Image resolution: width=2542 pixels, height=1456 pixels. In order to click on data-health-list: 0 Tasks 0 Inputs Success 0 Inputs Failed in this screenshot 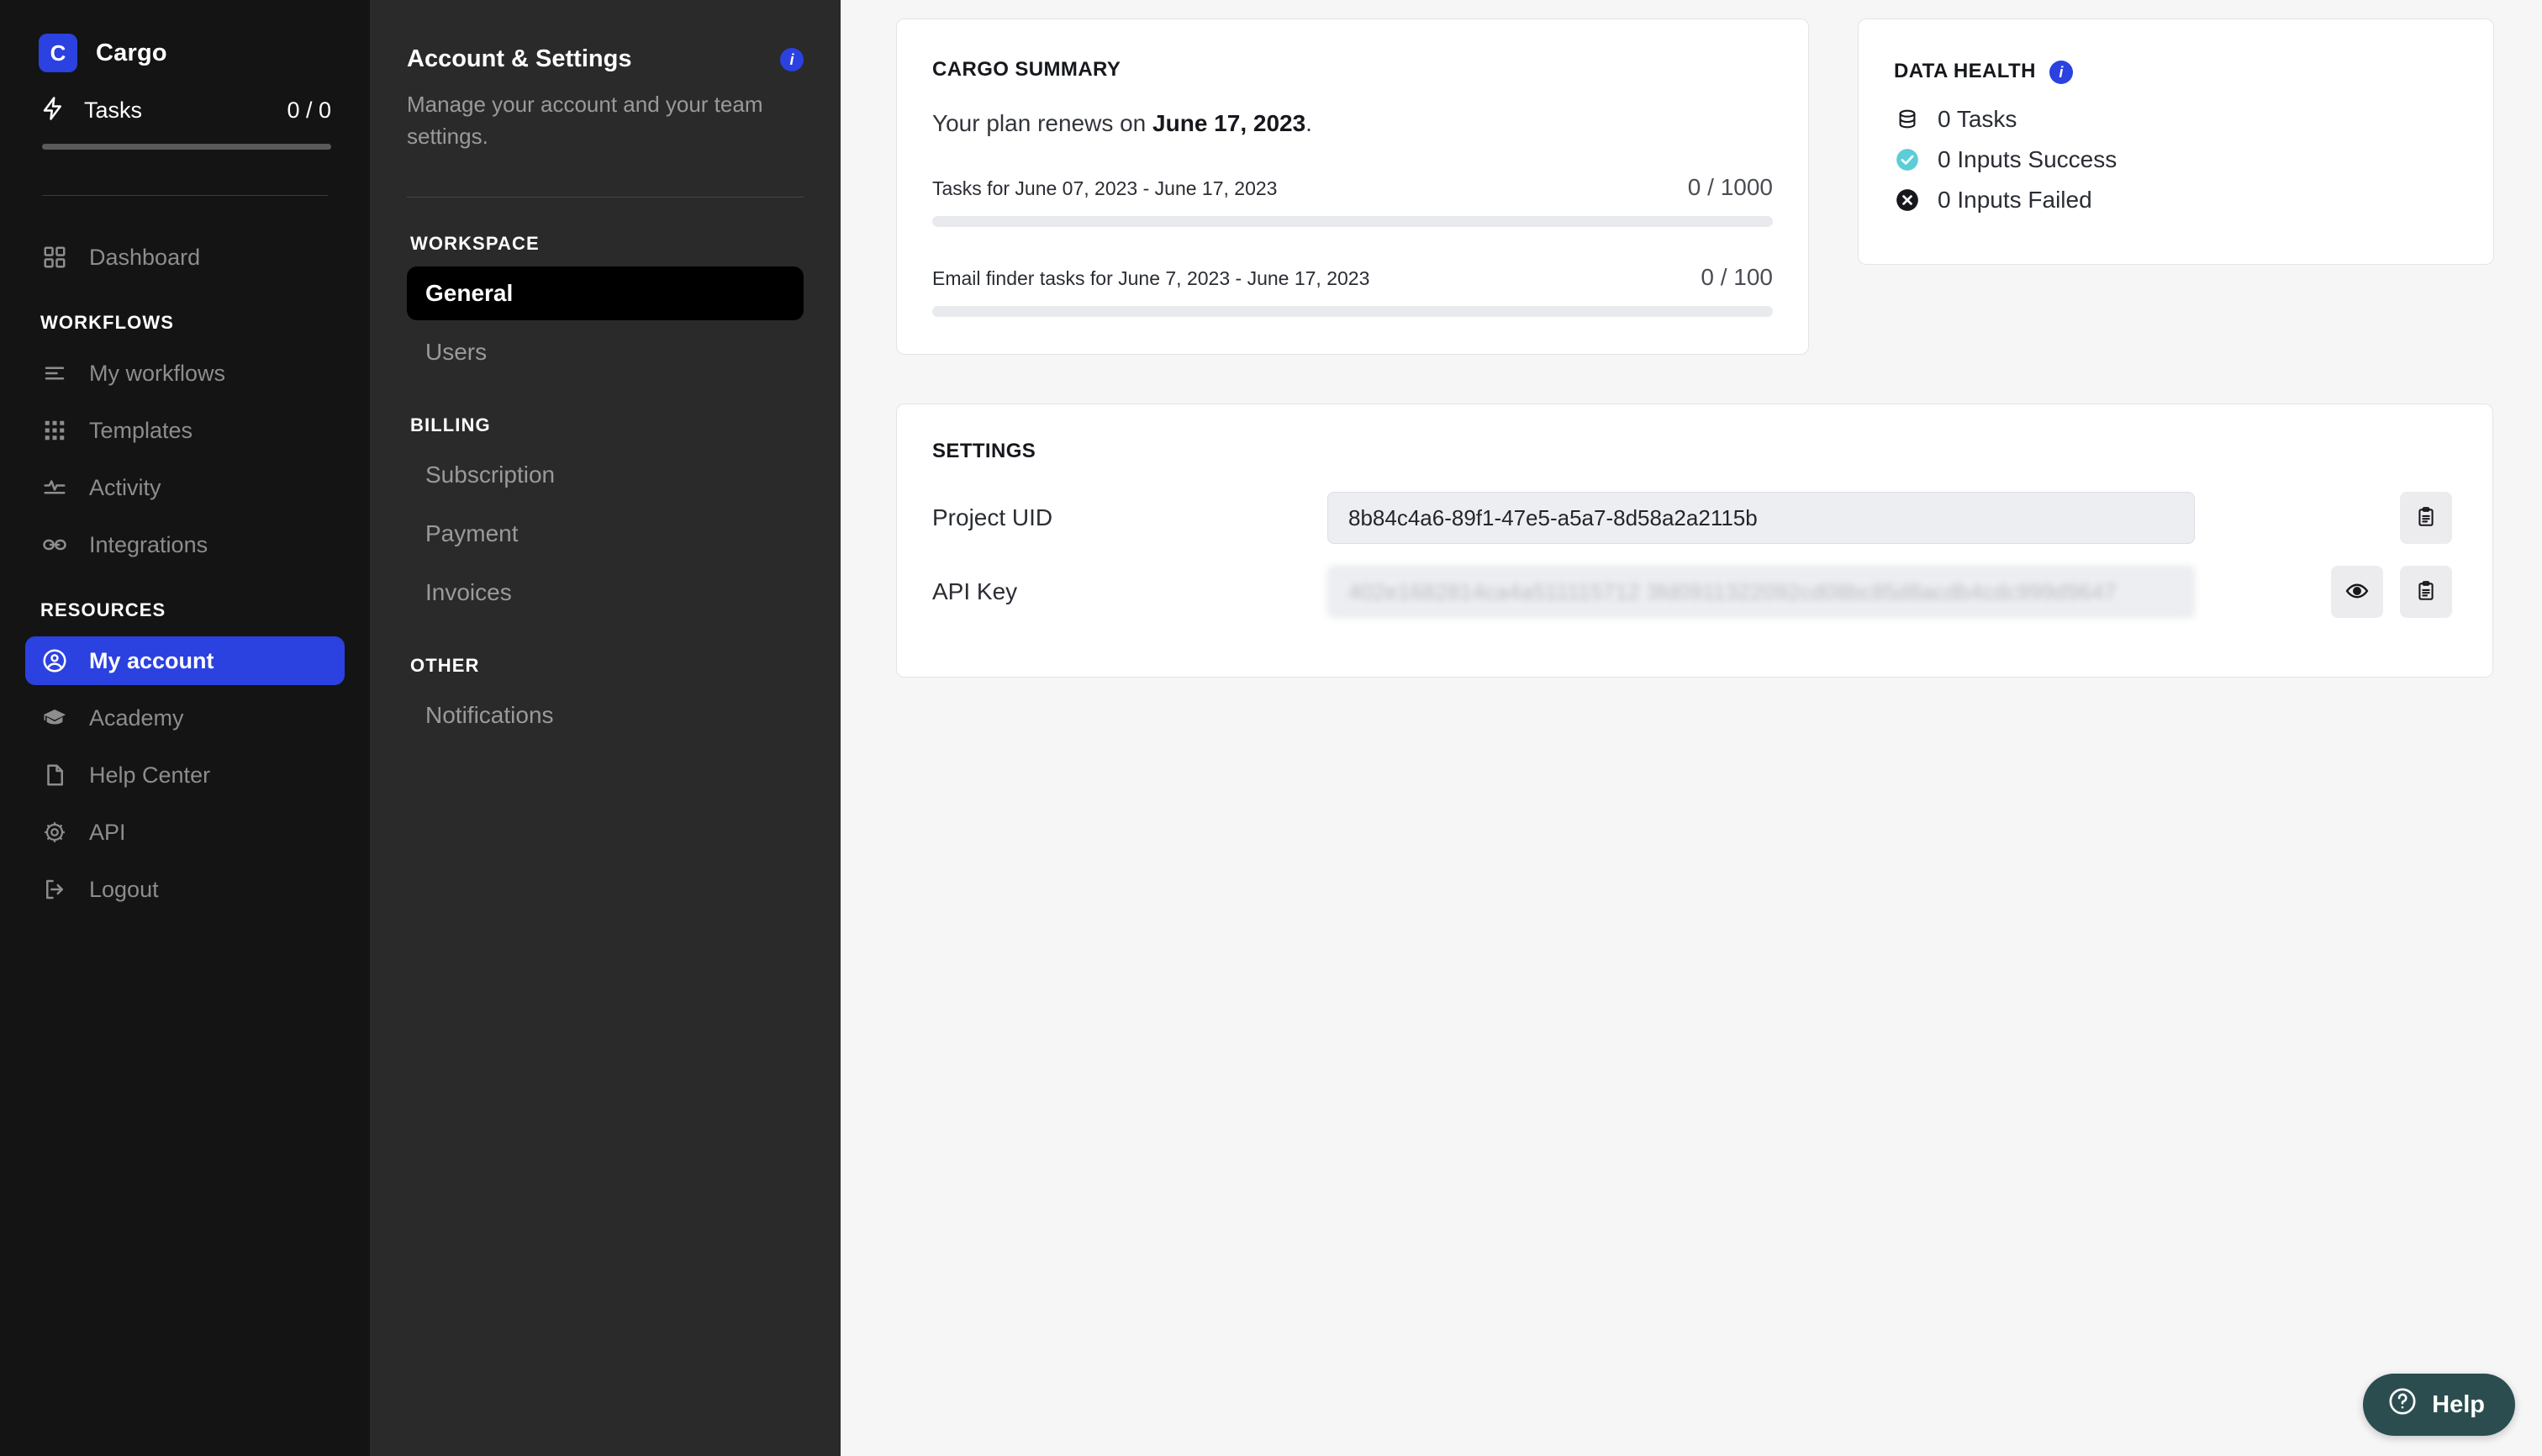, I will do `click(2176, 160)`.